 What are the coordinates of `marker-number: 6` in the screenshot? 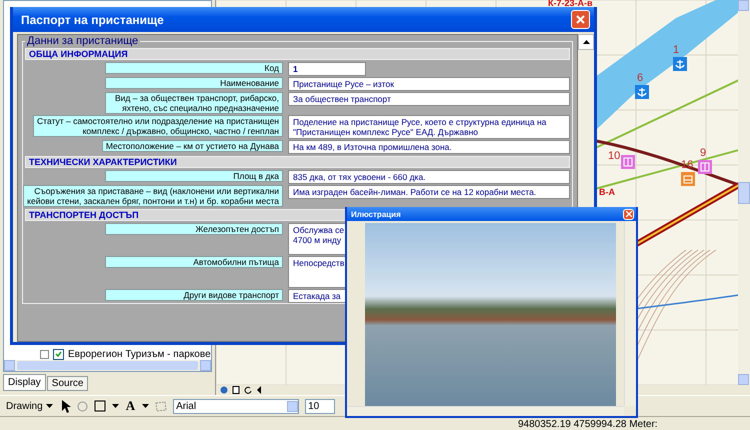 It's located at (640, 78).